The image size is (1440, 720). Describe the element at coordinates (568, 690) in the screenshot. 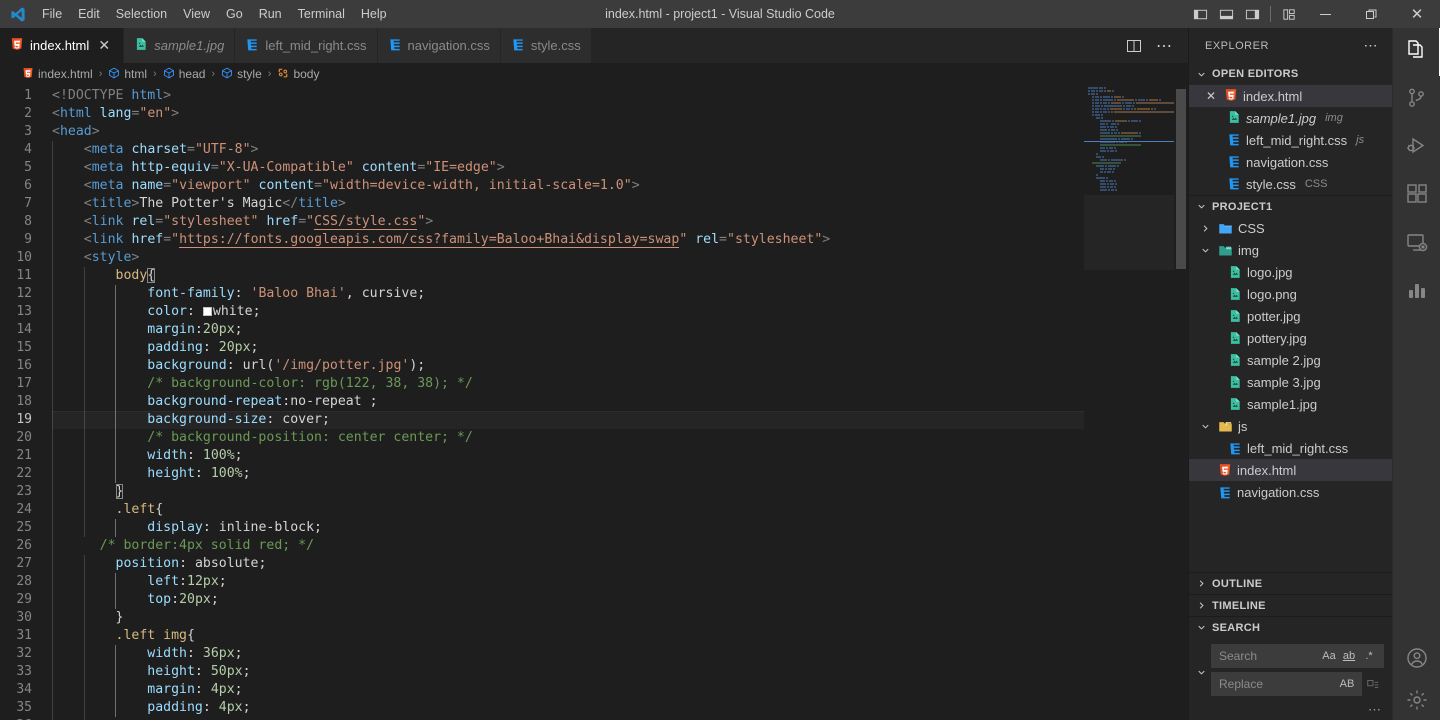

I see `code-line: margin: 4px;` at that location.